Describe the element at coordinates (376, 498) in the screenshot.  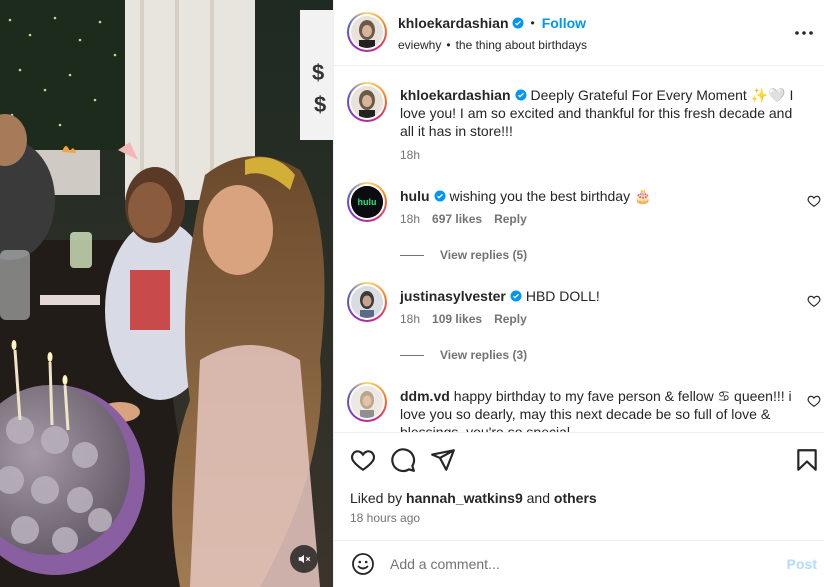
I see `liked-by-prefix: Liked by` at that location.